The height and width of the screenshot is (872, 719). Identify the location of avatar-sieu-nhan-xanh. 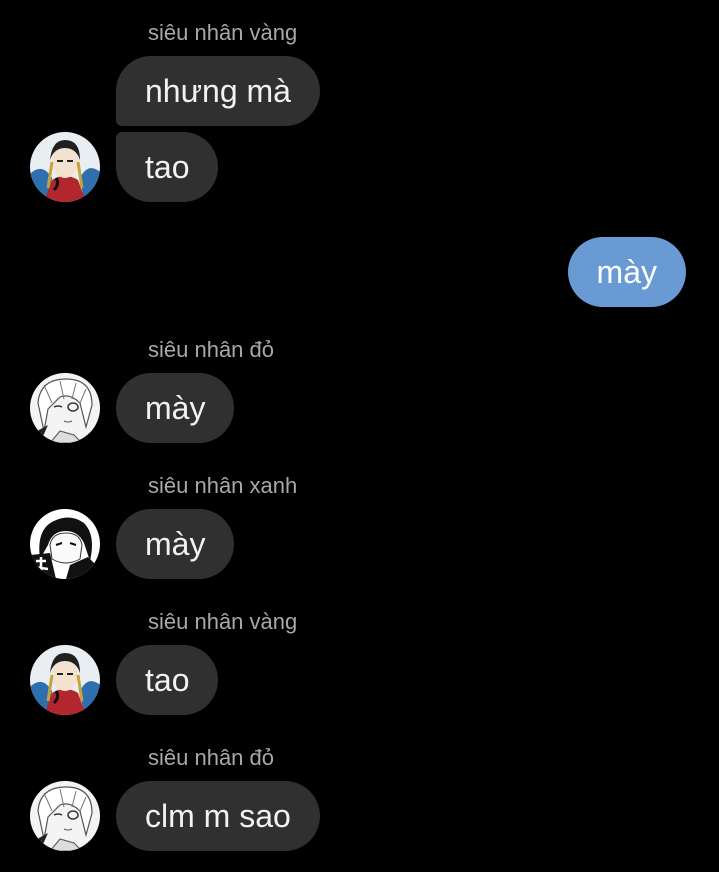
(65, 544).